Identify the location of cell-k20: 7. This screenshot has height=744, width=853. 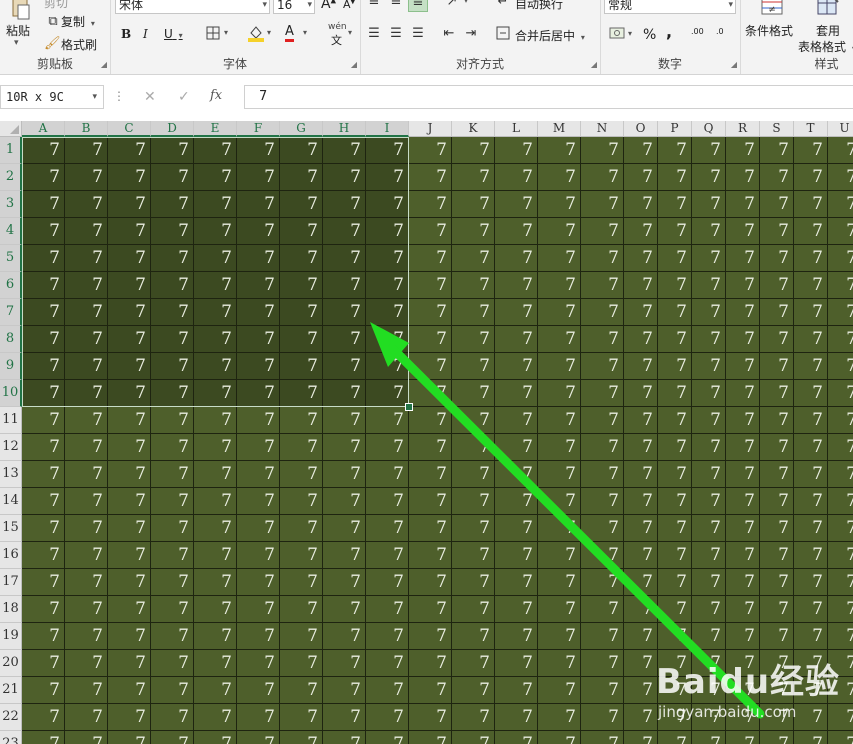
(473, 663).